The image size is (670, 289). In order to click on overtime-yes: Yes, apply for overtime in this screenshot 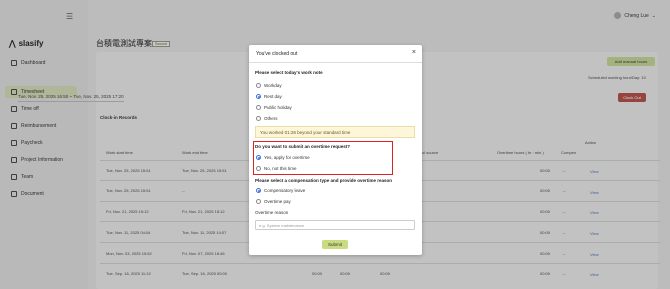, I will do `click(283, 157)`.